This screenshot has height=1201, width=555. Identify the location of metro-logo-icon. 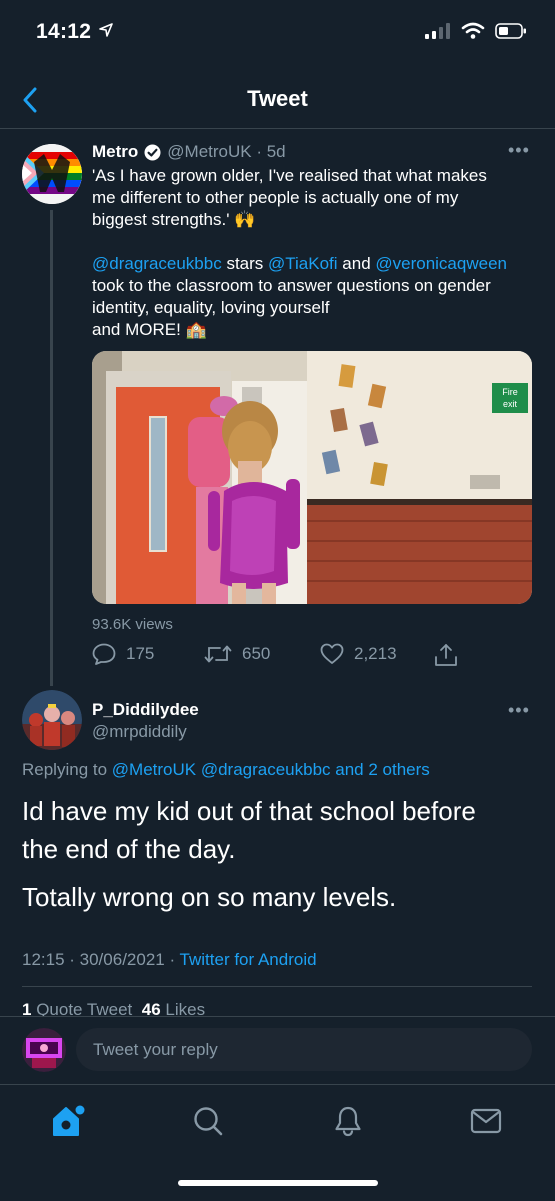
(52, 174).